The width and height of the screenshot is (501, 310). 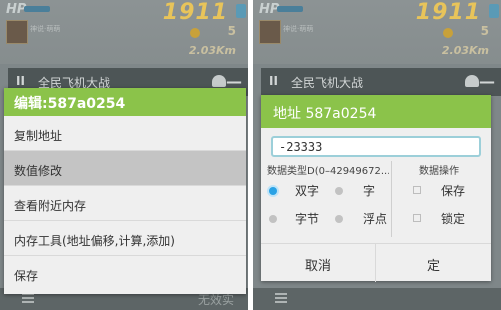 I want to click on dialog-buttons: 取消 定, so click(x=376, y=262).